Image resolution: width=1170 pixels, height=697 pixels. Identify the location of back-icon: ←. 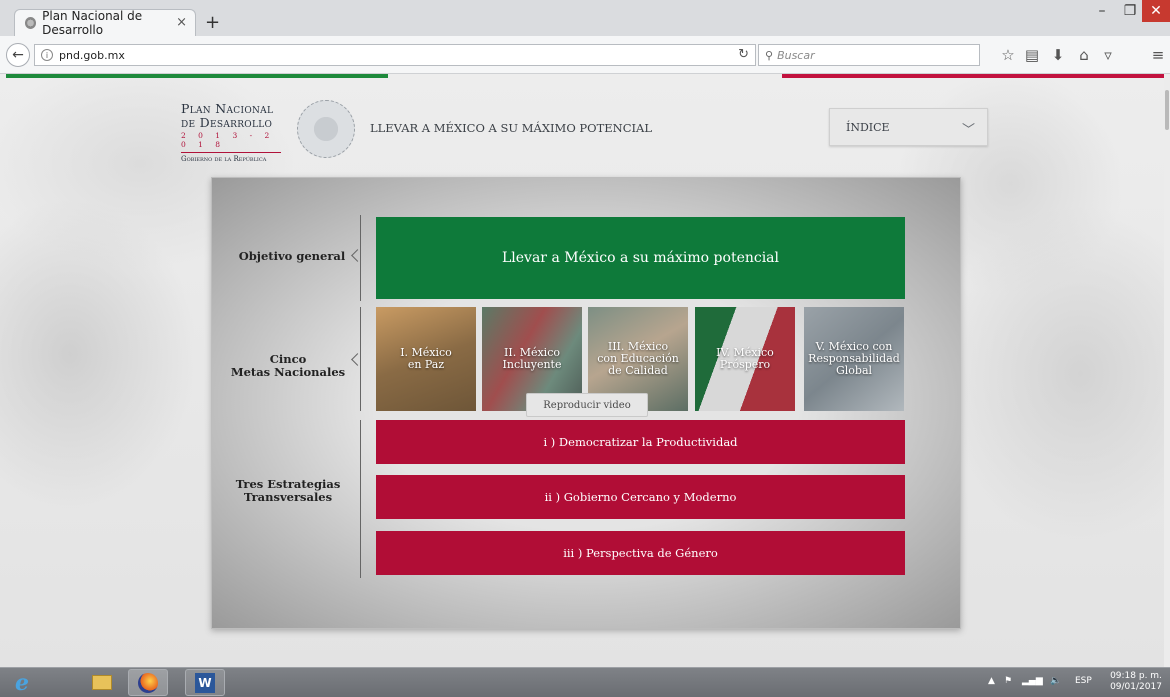
(18, 55).